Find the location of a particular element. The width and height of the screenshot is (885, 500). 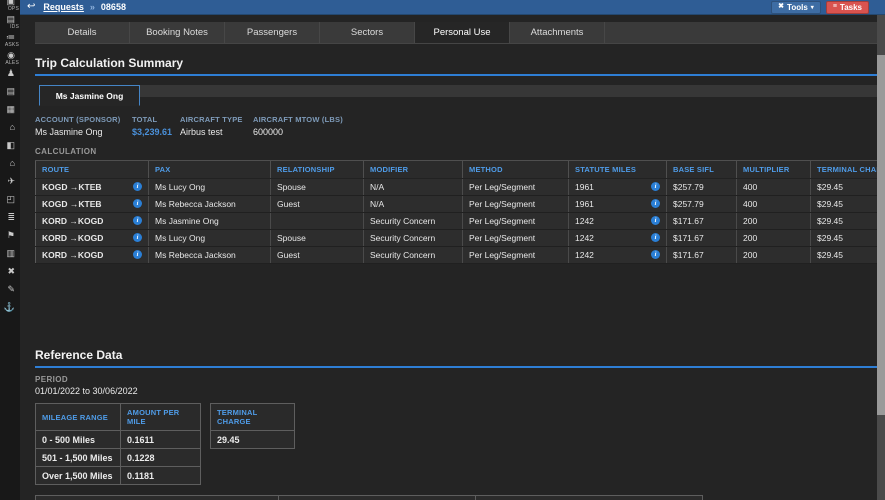

relationship-cell: Guest is located at coordinates (317, 255).